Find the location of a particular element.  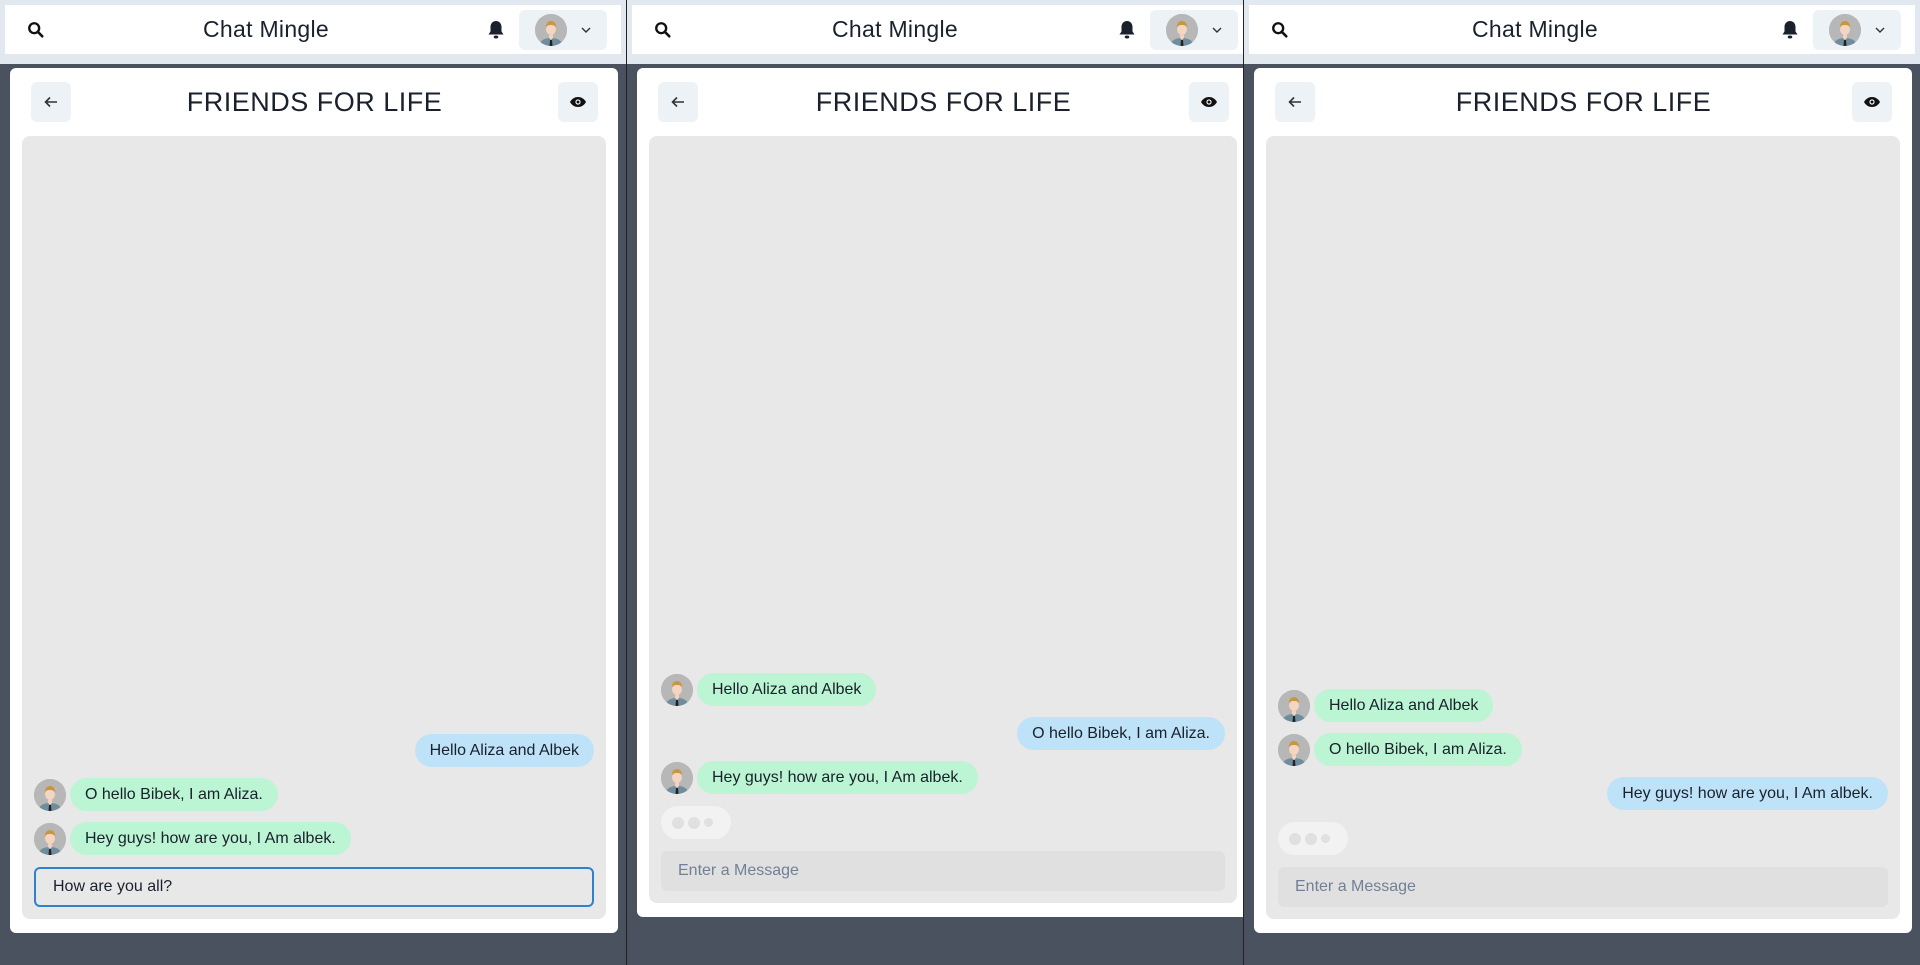

message-sent: Hello Aliza and Albek is located at coordinates (314, 750).